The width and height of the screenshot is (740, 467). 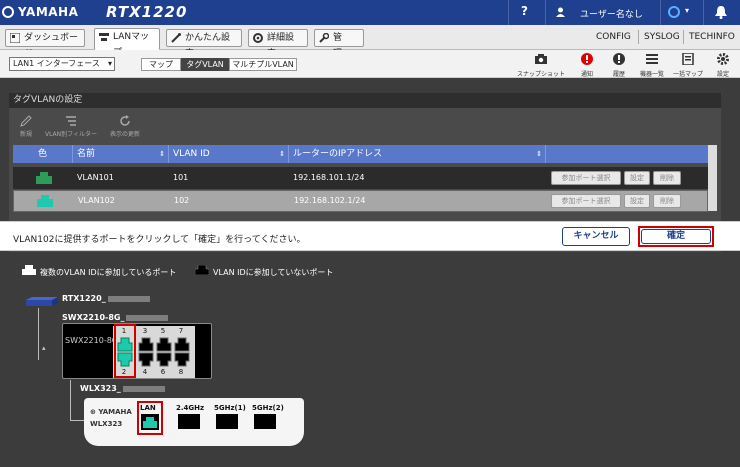 I want to click on cancel-button: キャンセル, so click(x=596, y=236).